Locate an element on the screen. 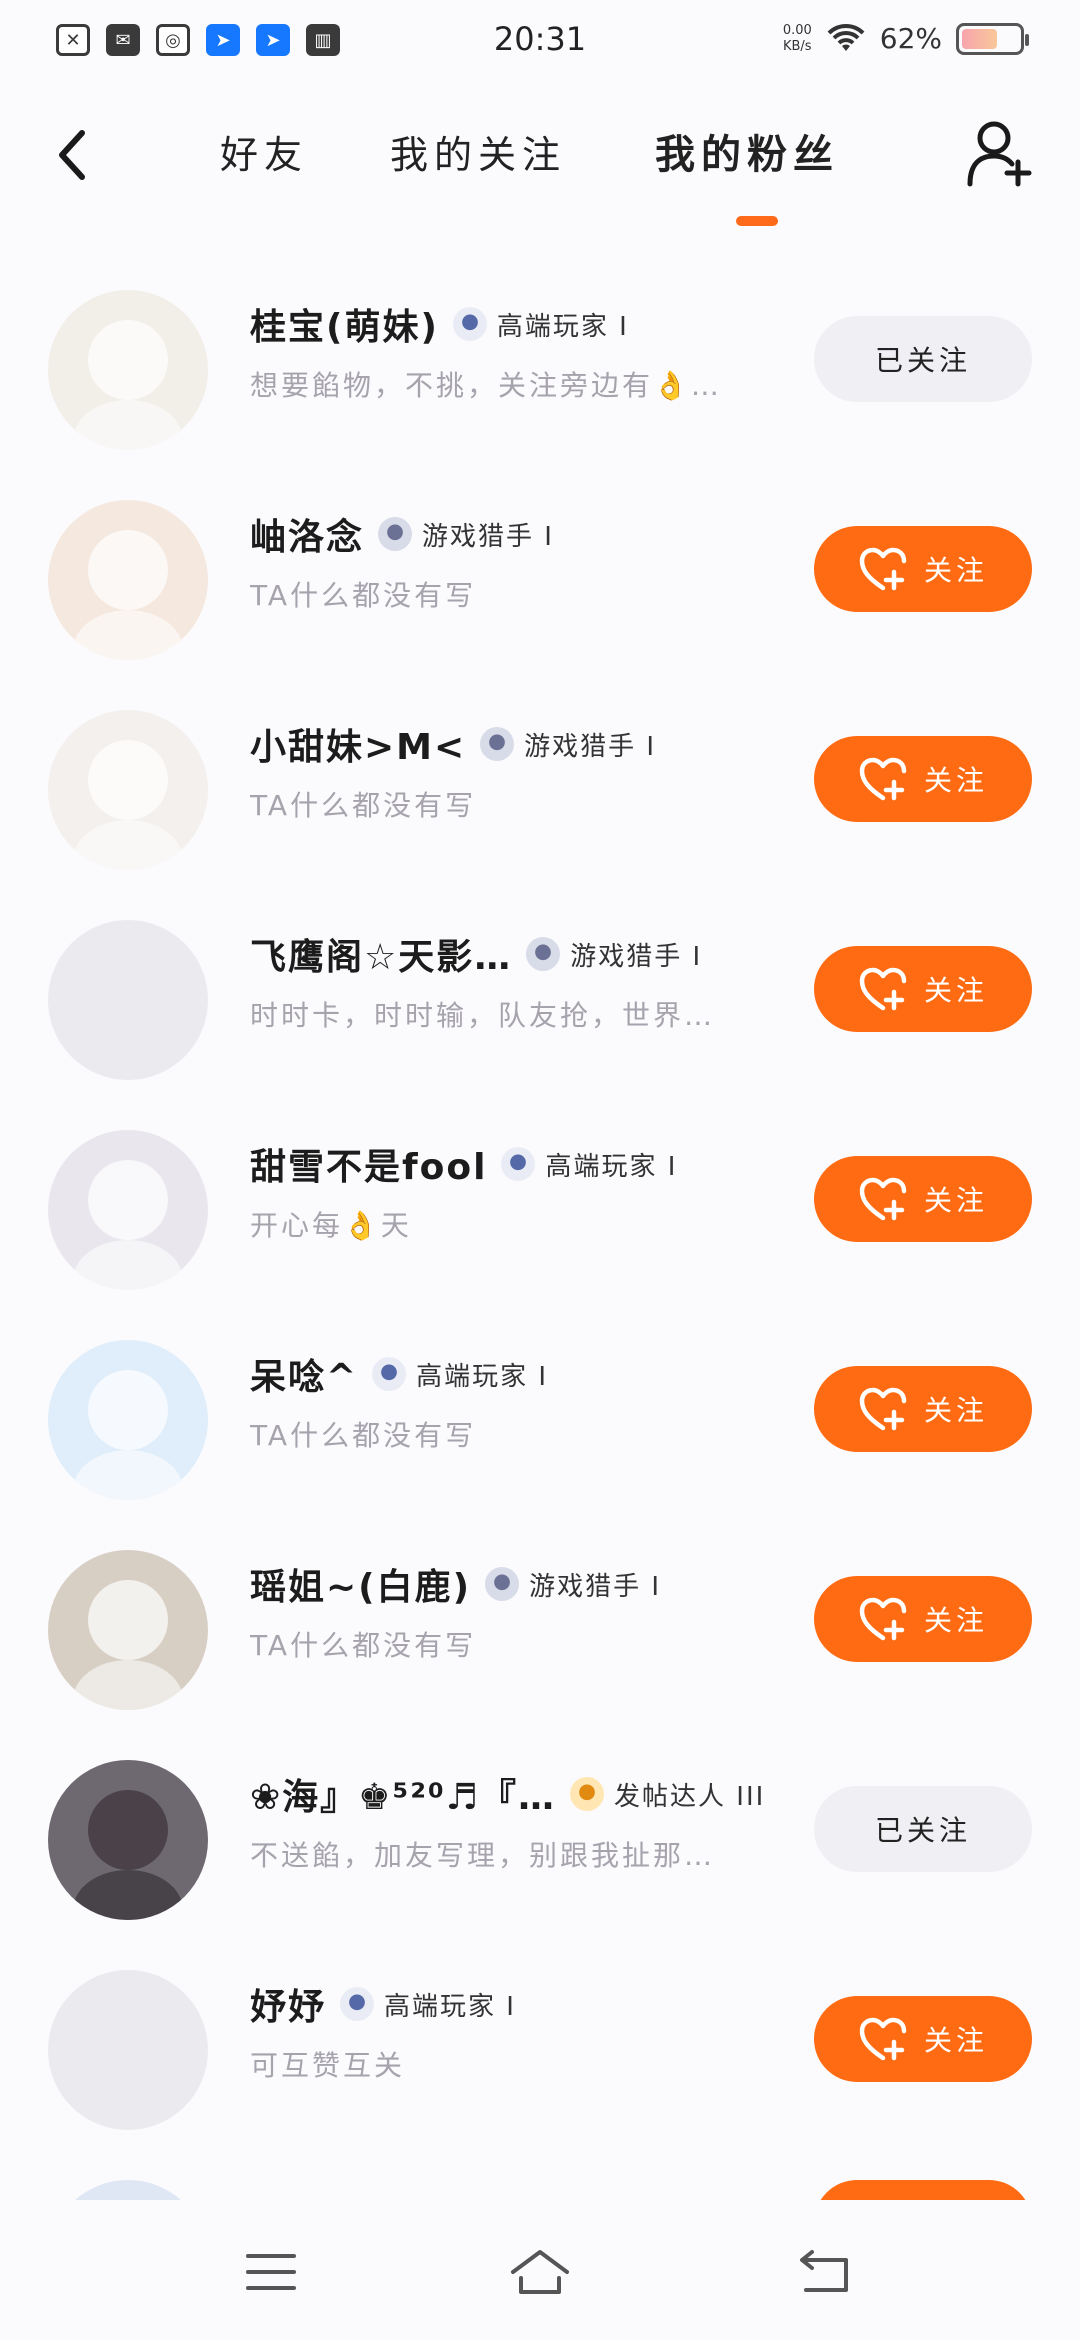 The width and height of the screenshot is (1080, 2340). battery-fill is located at coordinates (979, 38).